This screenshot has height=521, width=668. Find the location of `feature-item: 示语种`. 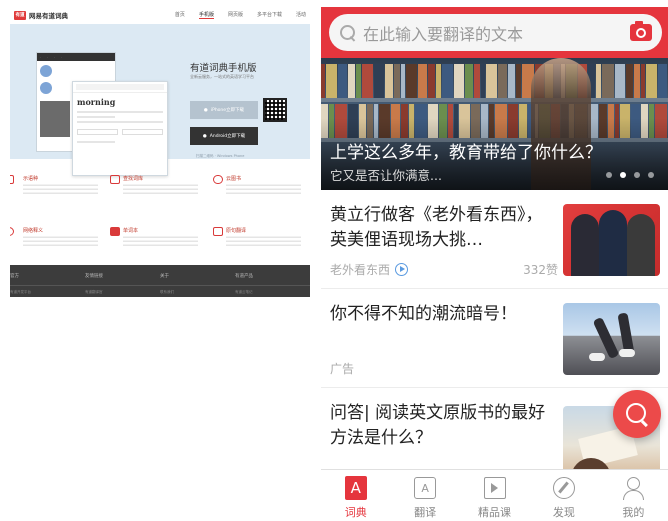

feature-item: 示语种 is located at coordinates (57, 195).